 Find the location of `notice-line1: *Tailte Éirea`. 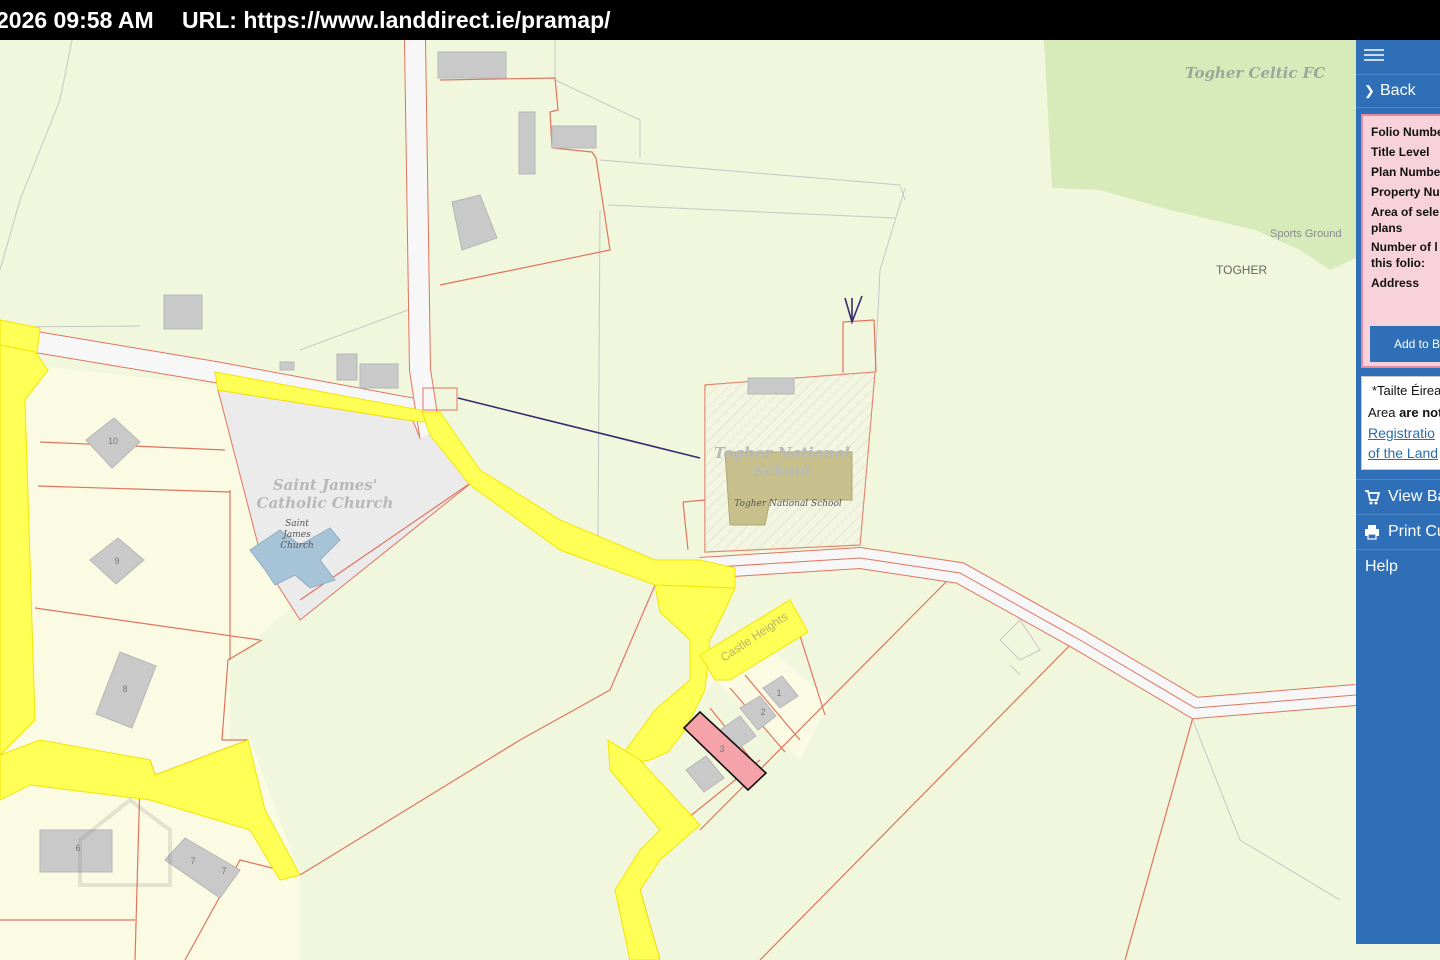

notice-line1: *Tailte Éirea is located at coordinates (1406, 390).